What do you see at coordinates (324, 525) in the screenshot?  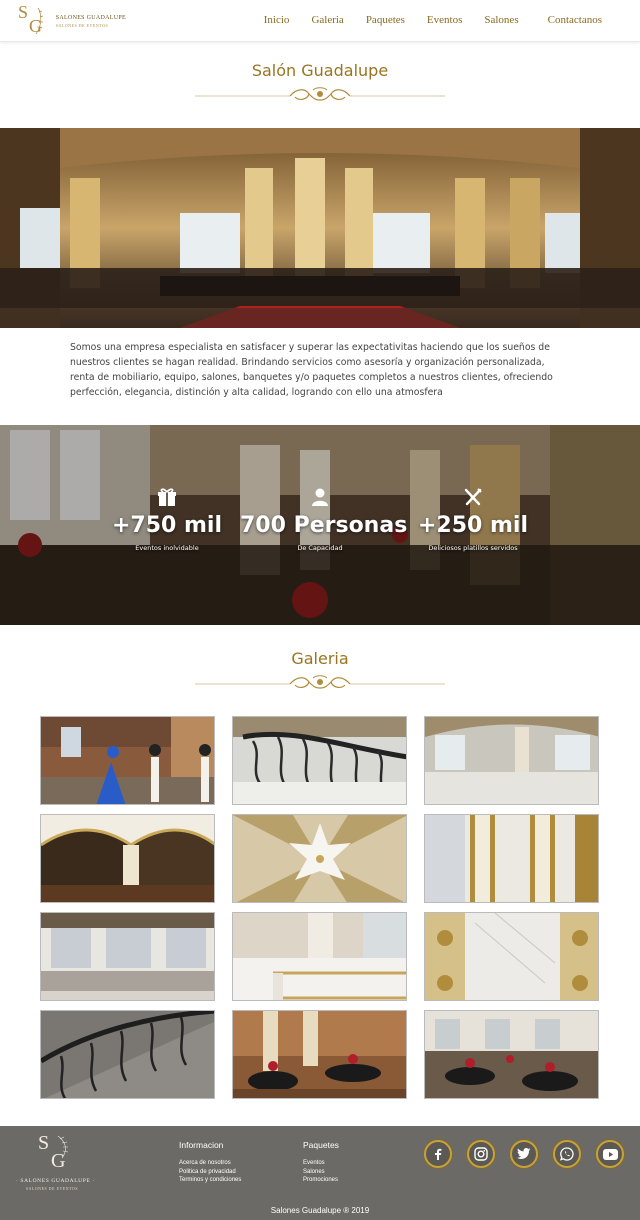 I see `stat-capacity-value: 700 Personas` at bounding box center [324, 525].